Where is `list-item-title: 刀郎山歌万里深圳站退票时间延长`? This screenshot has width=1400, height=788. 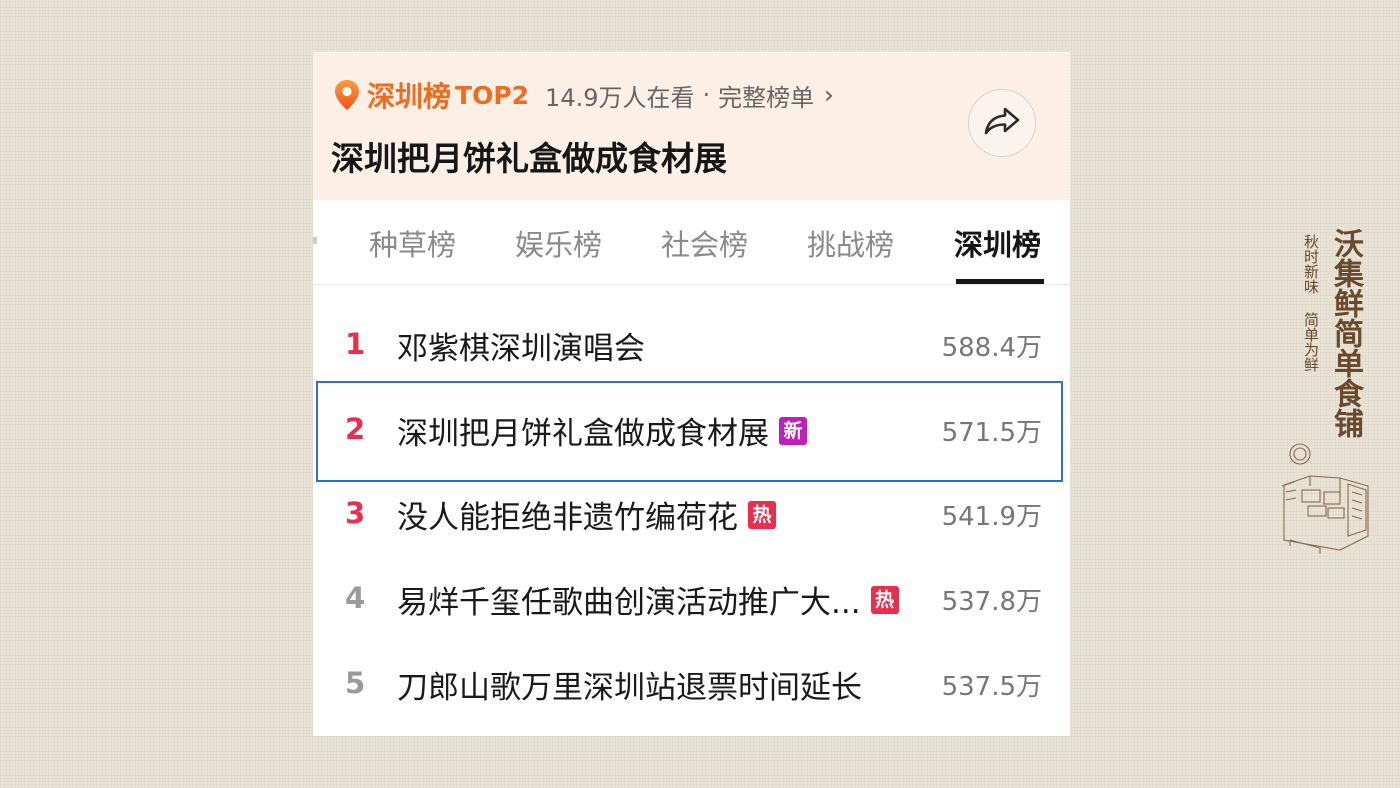
list-item-title: 刀郎山歌万里深圳站退票时间延长 is located at coordinates (629, 684).